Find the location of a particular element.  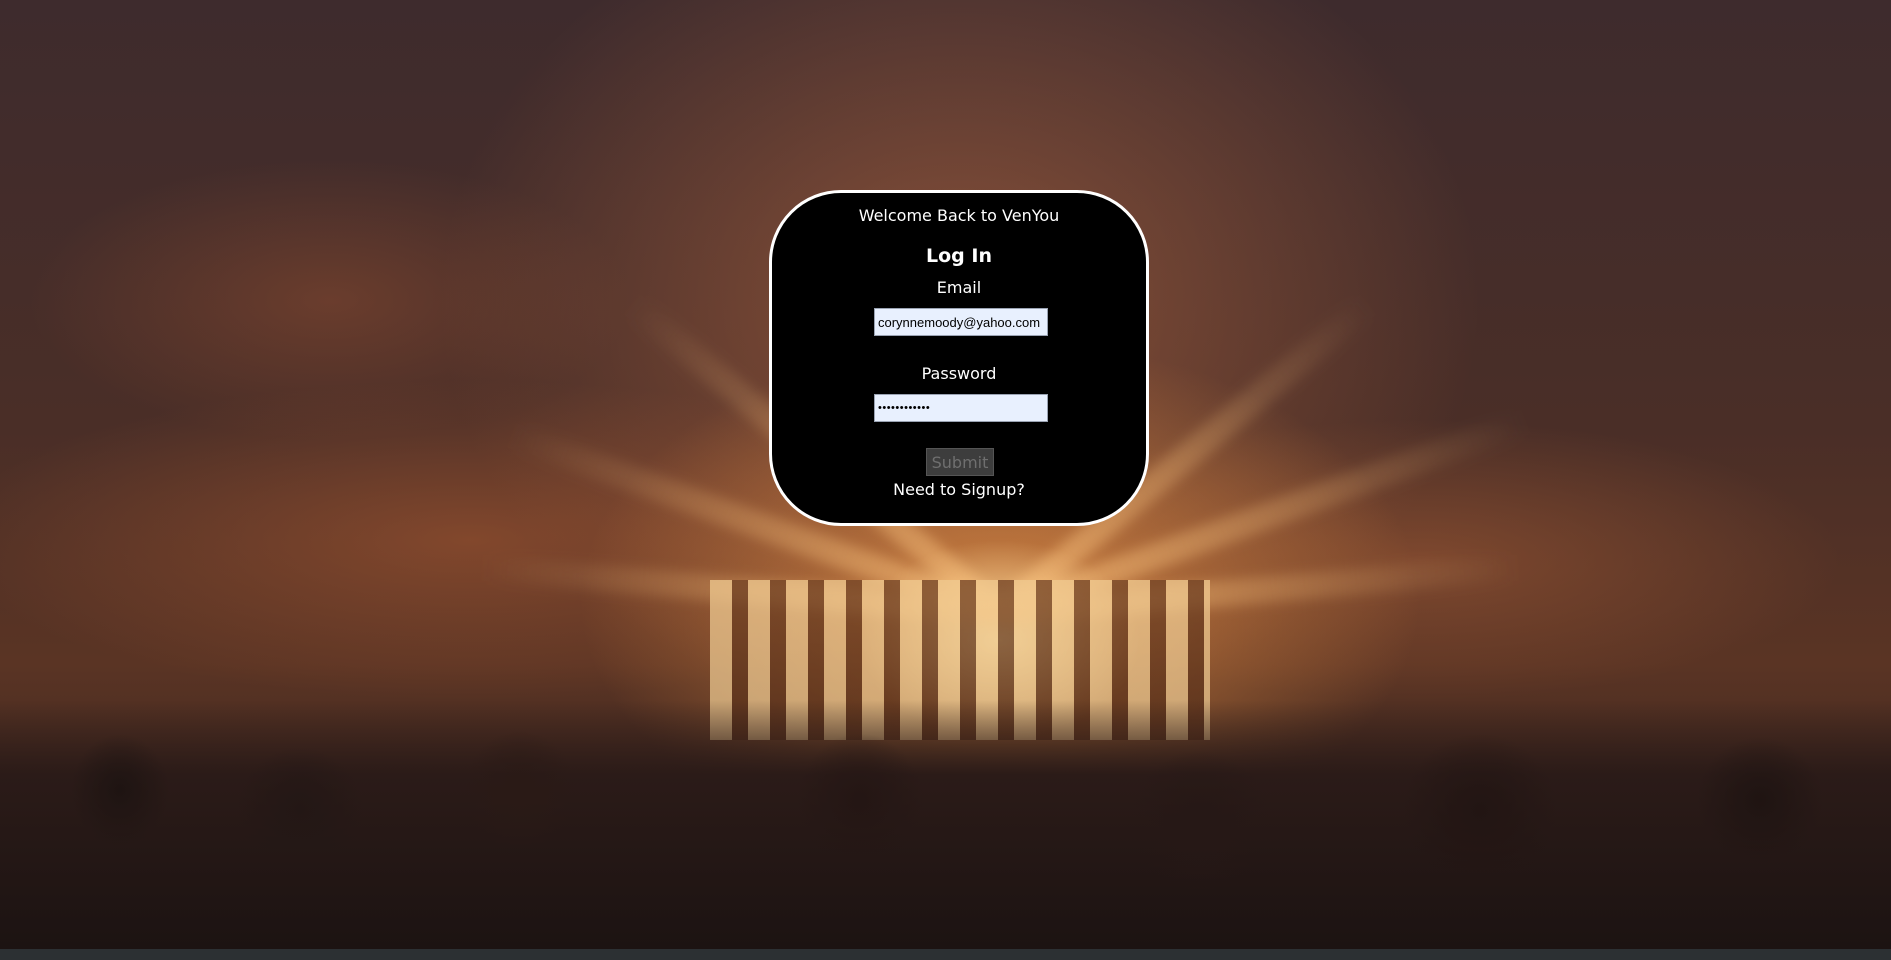

submit-button: Submit is located at coordinates (960, 462).